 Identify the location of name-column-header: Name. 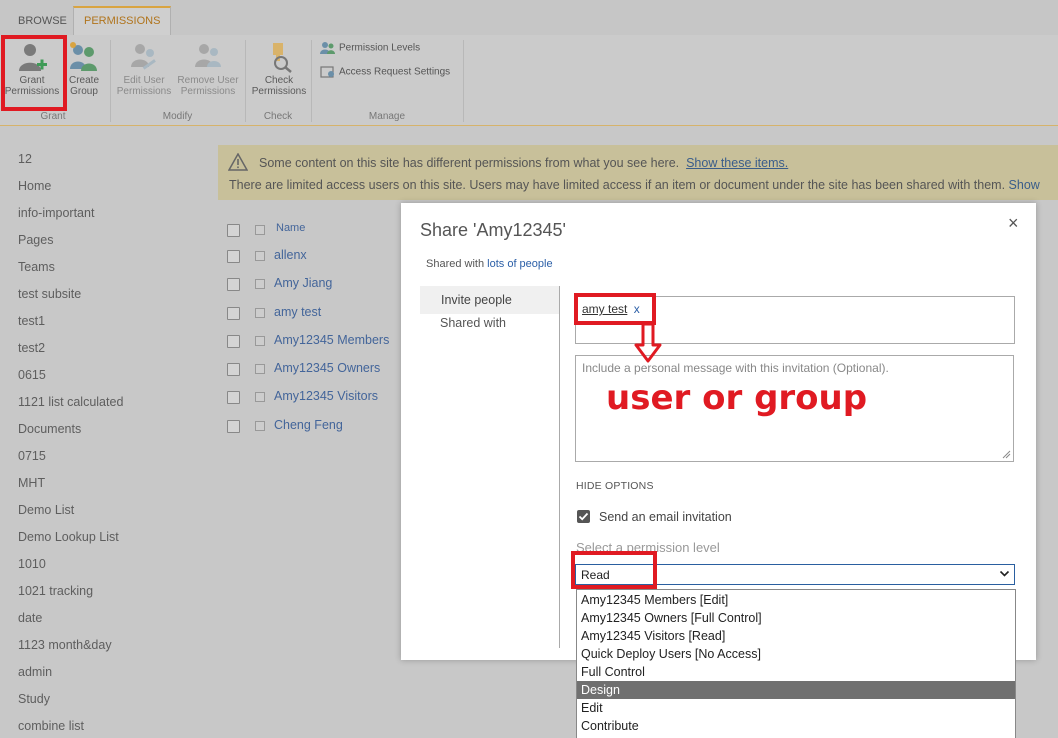
(290, 228).